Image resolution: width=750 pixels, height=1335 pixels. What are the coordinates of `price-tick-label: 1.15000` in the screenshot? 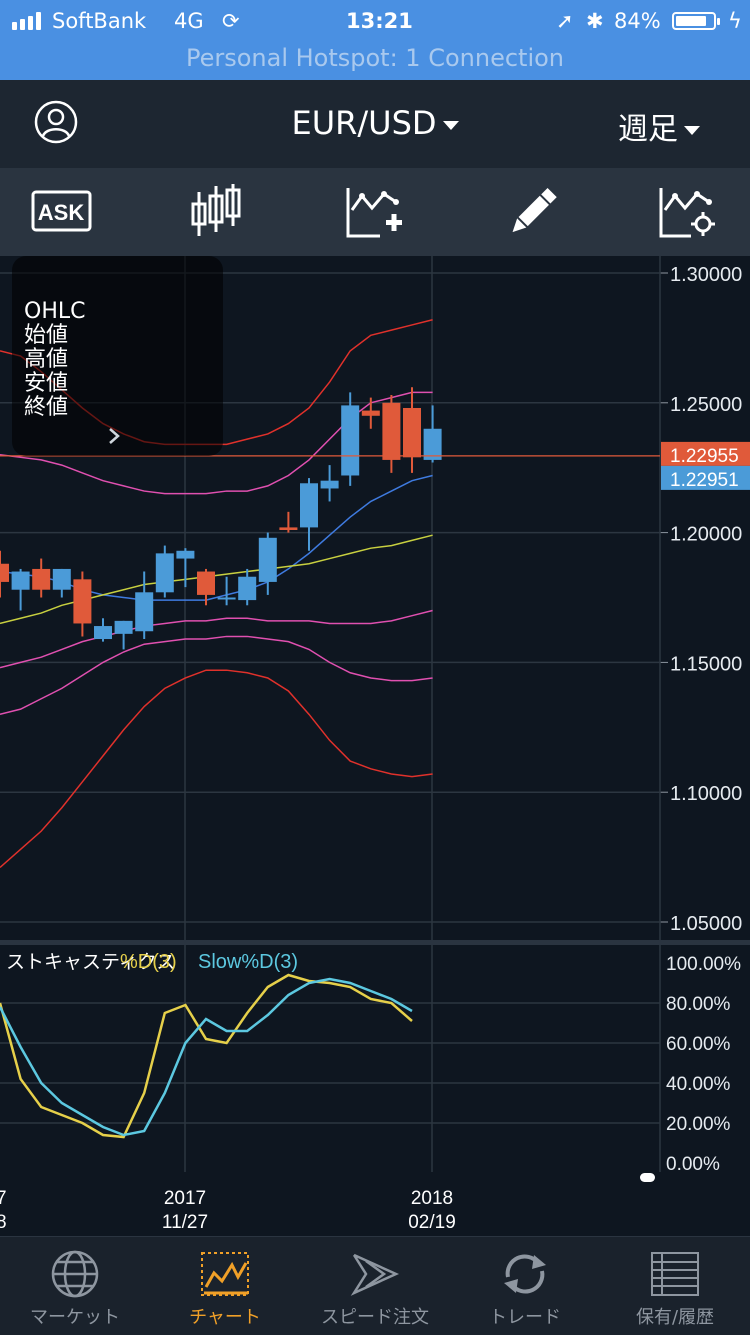 It's located at (706, 664).